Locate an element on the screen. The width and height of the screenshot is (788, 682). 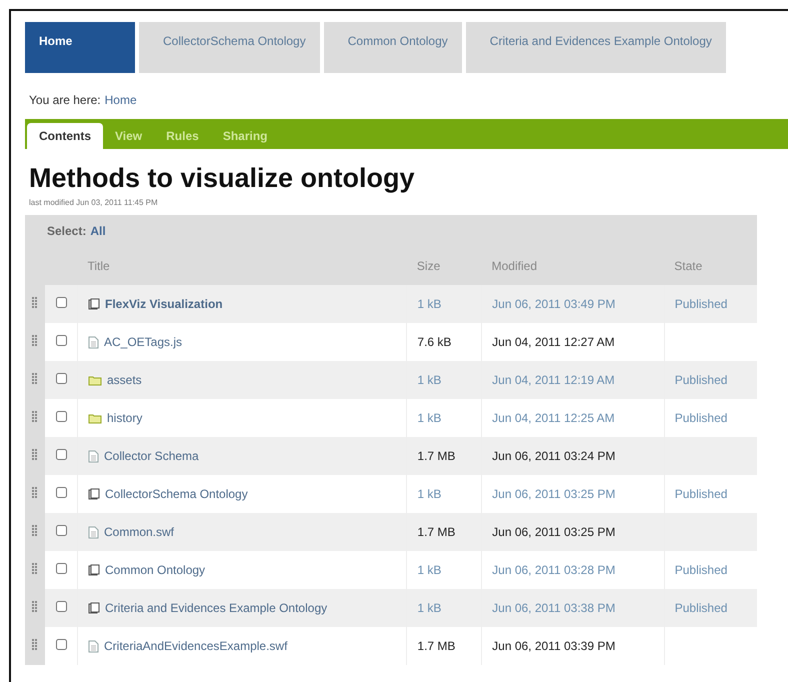
item-title-link: history is located at coordinates (124, 418).